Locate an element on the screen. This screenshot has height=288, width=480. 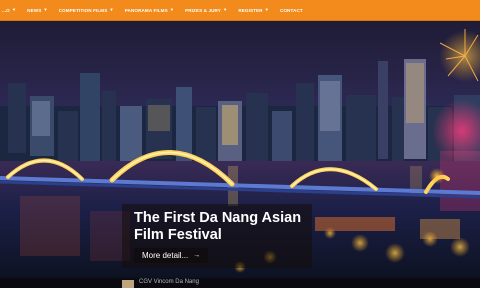
more-detail-button: More detail... → is located at coordinates (171, 255).